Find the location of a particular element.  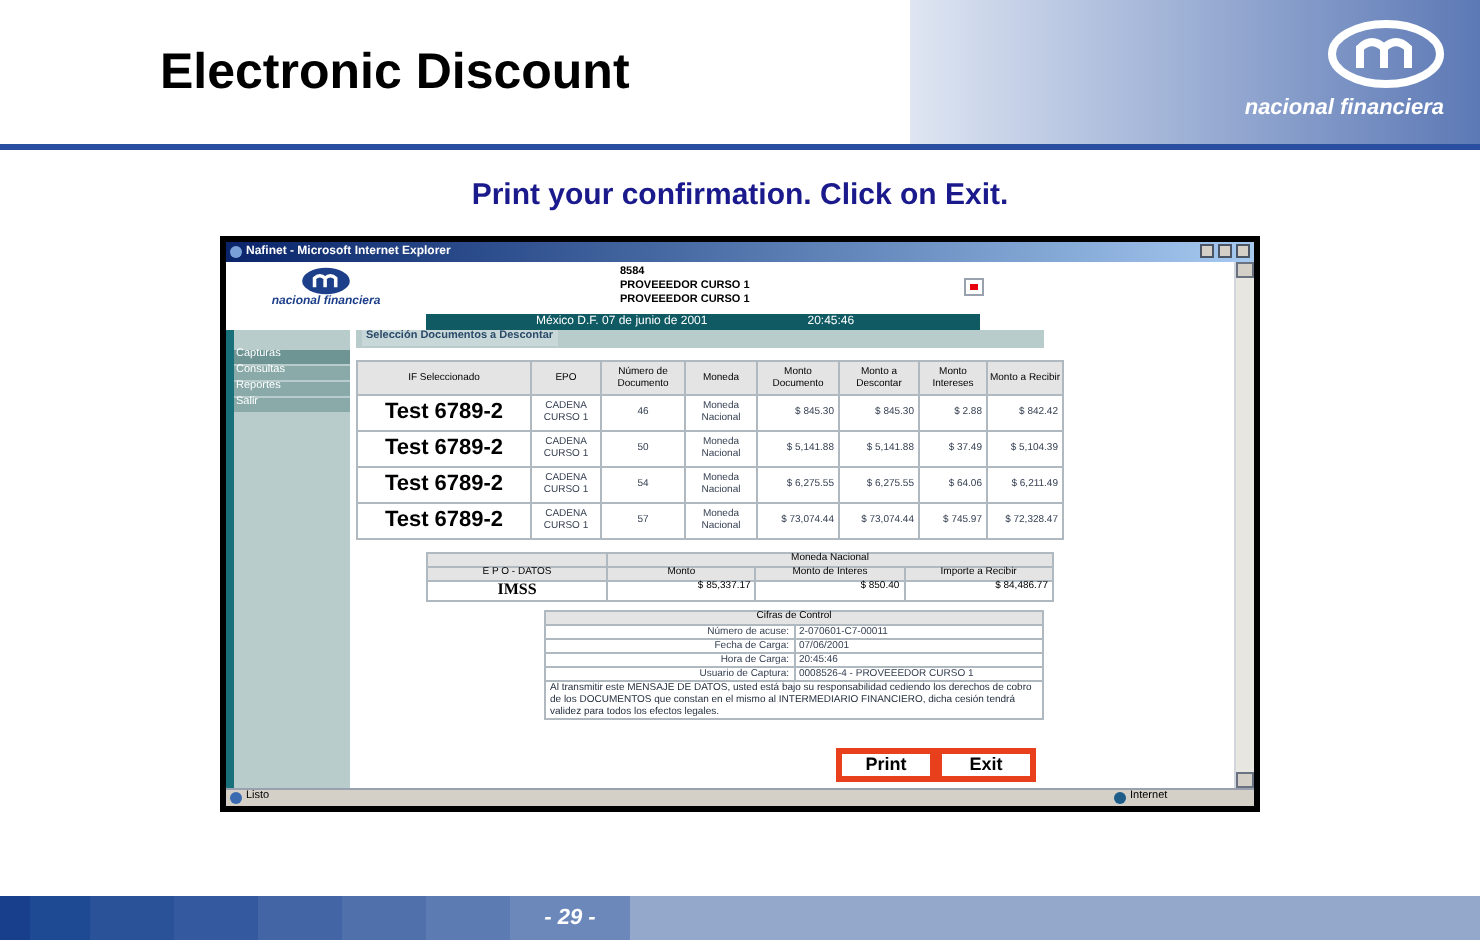

table-cell: IMSS is located at coordinates (517, 590).